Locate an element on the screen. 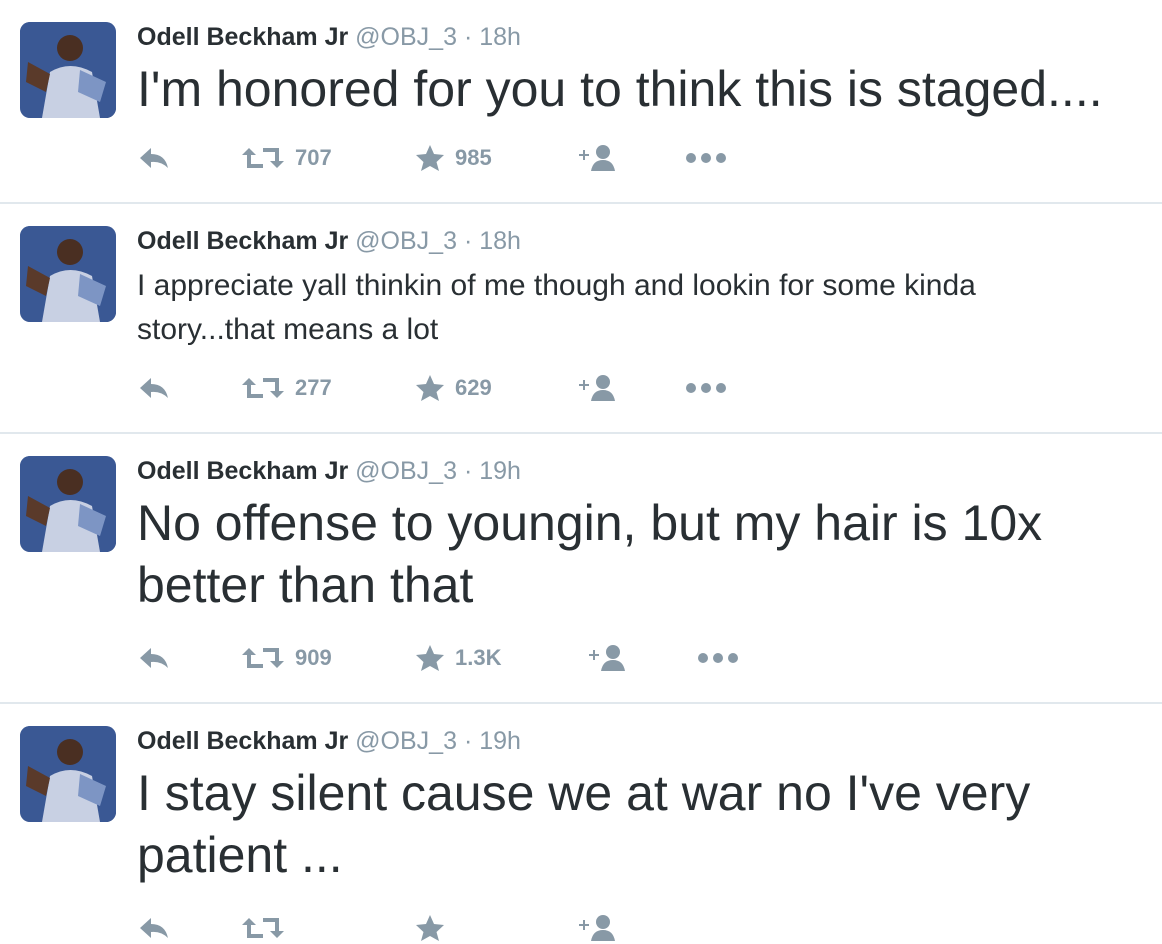  favorite-button is located at coordinates (430, 928).